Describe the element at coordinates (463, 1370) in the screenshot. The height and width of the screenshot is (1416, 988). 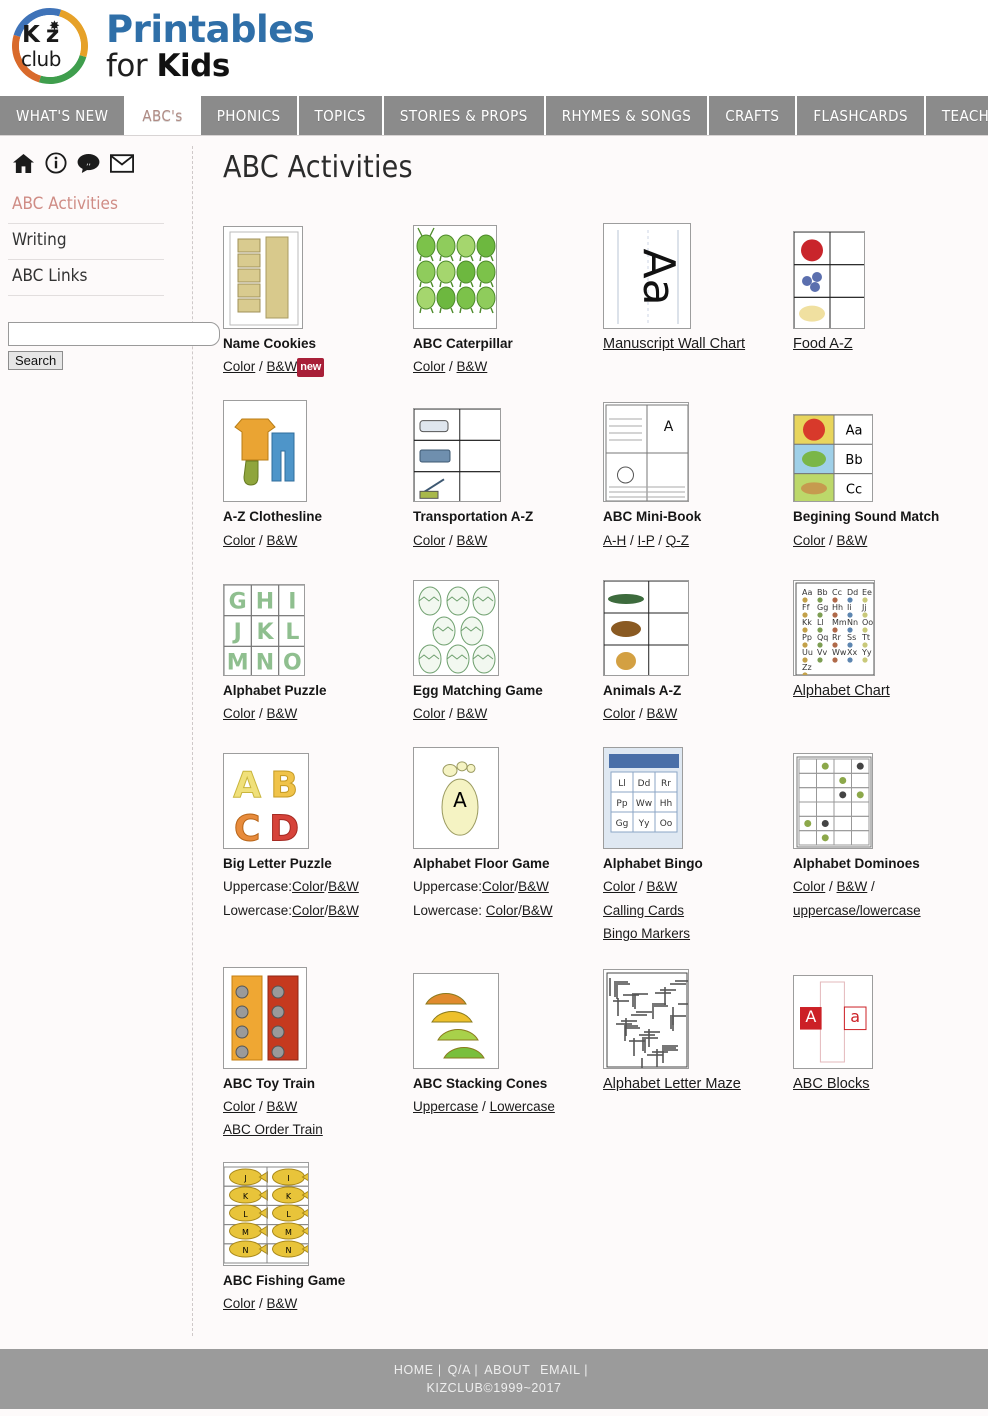
I see `footer-link: Q/A |` at that location.